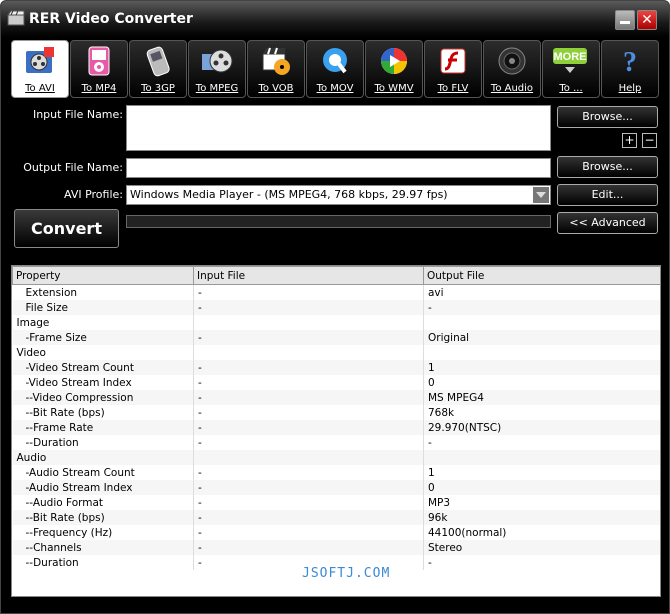 This screenshot has width=670, height=614. I want to click on to-avi-label: To AVI, so click(40, 88).